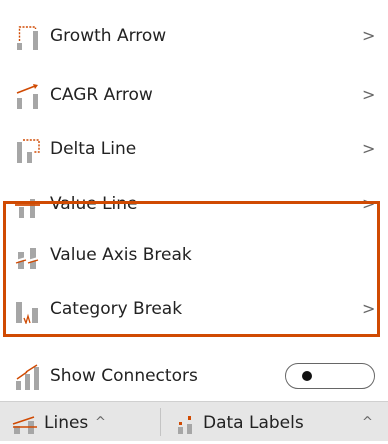  I want to click on tab-data-labels: Data Labels ^, so click(274, 422).